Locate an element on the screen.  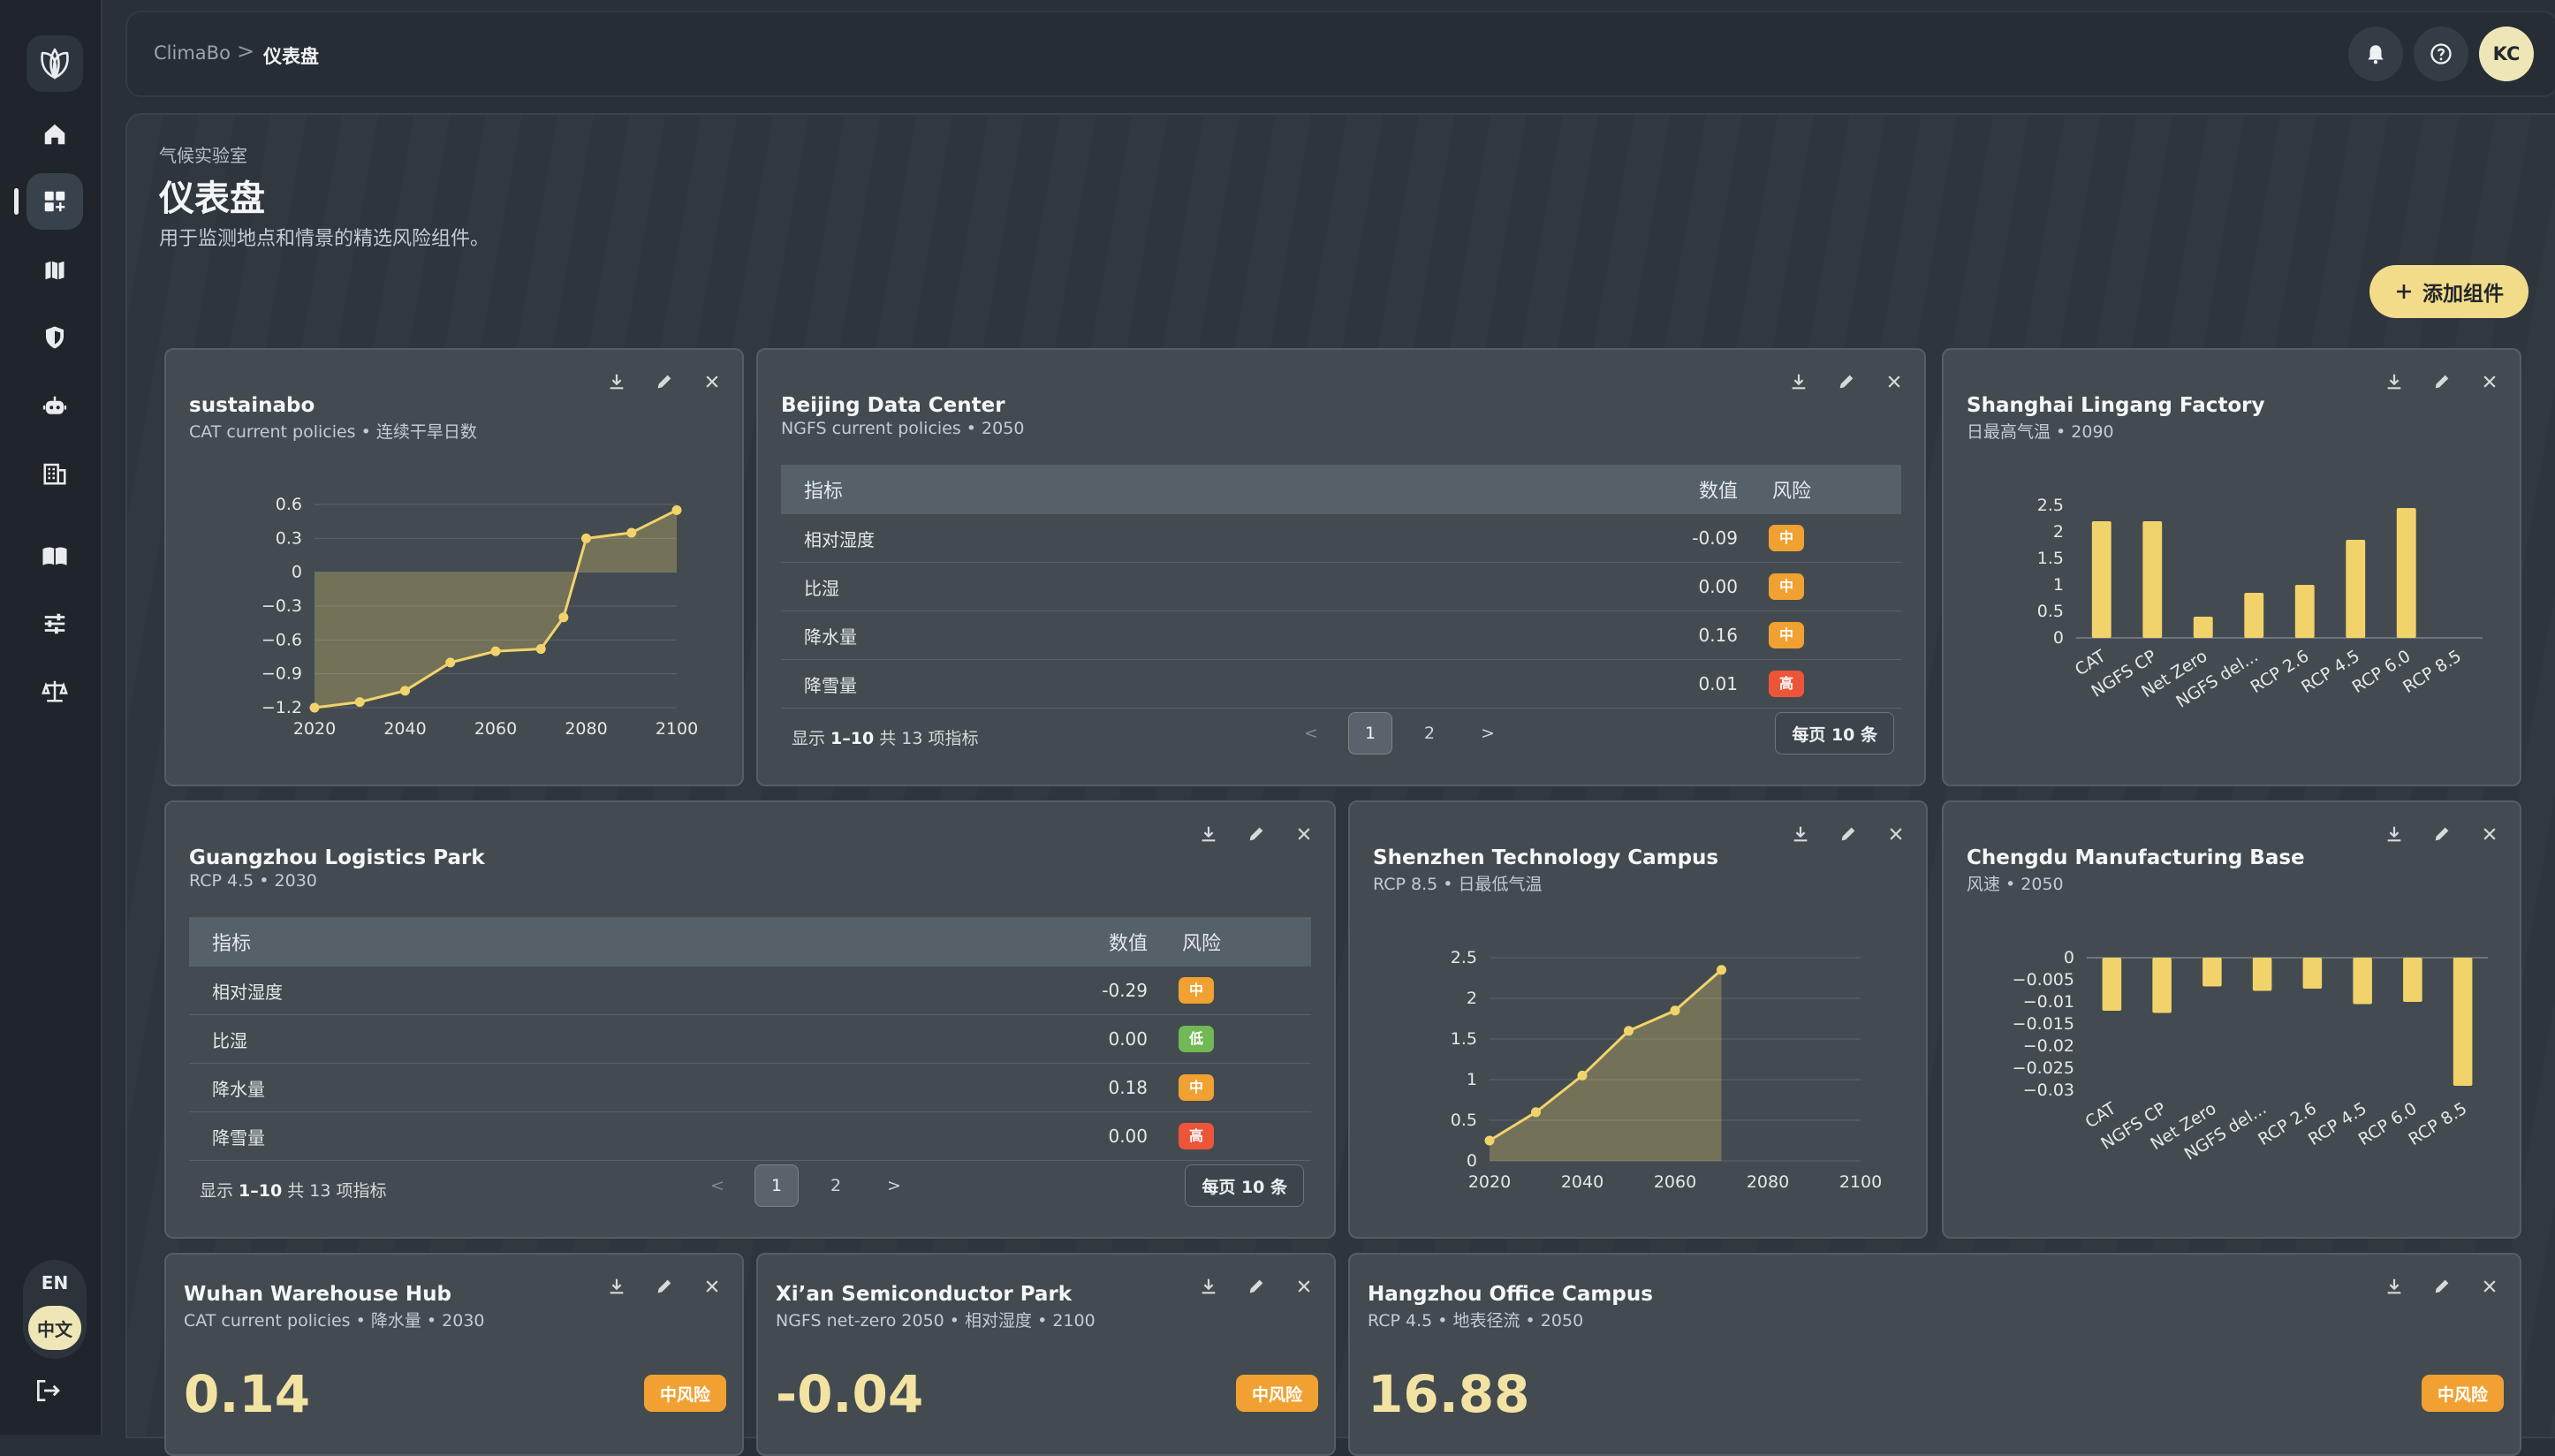
y-tick-label: −0.005 is located at coordinates (2043, 980).